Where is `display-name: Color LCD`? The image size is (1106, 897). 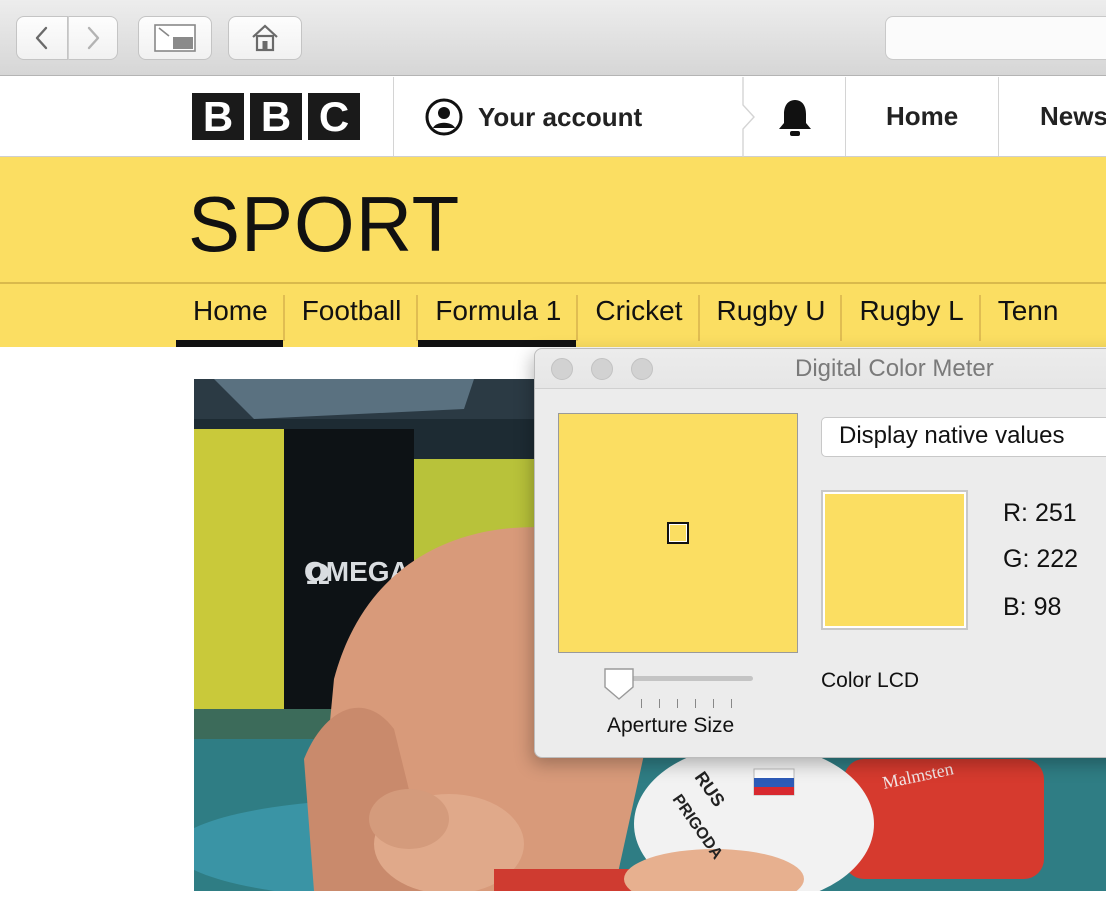 display-name: Color LCD is located at coordinates (870, 680).